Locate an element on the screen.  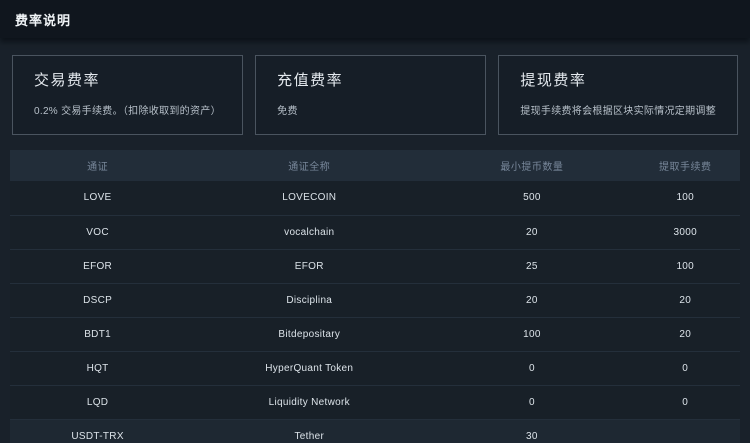
cell-token: USDT-TRX is located at coordinates (98, 430).